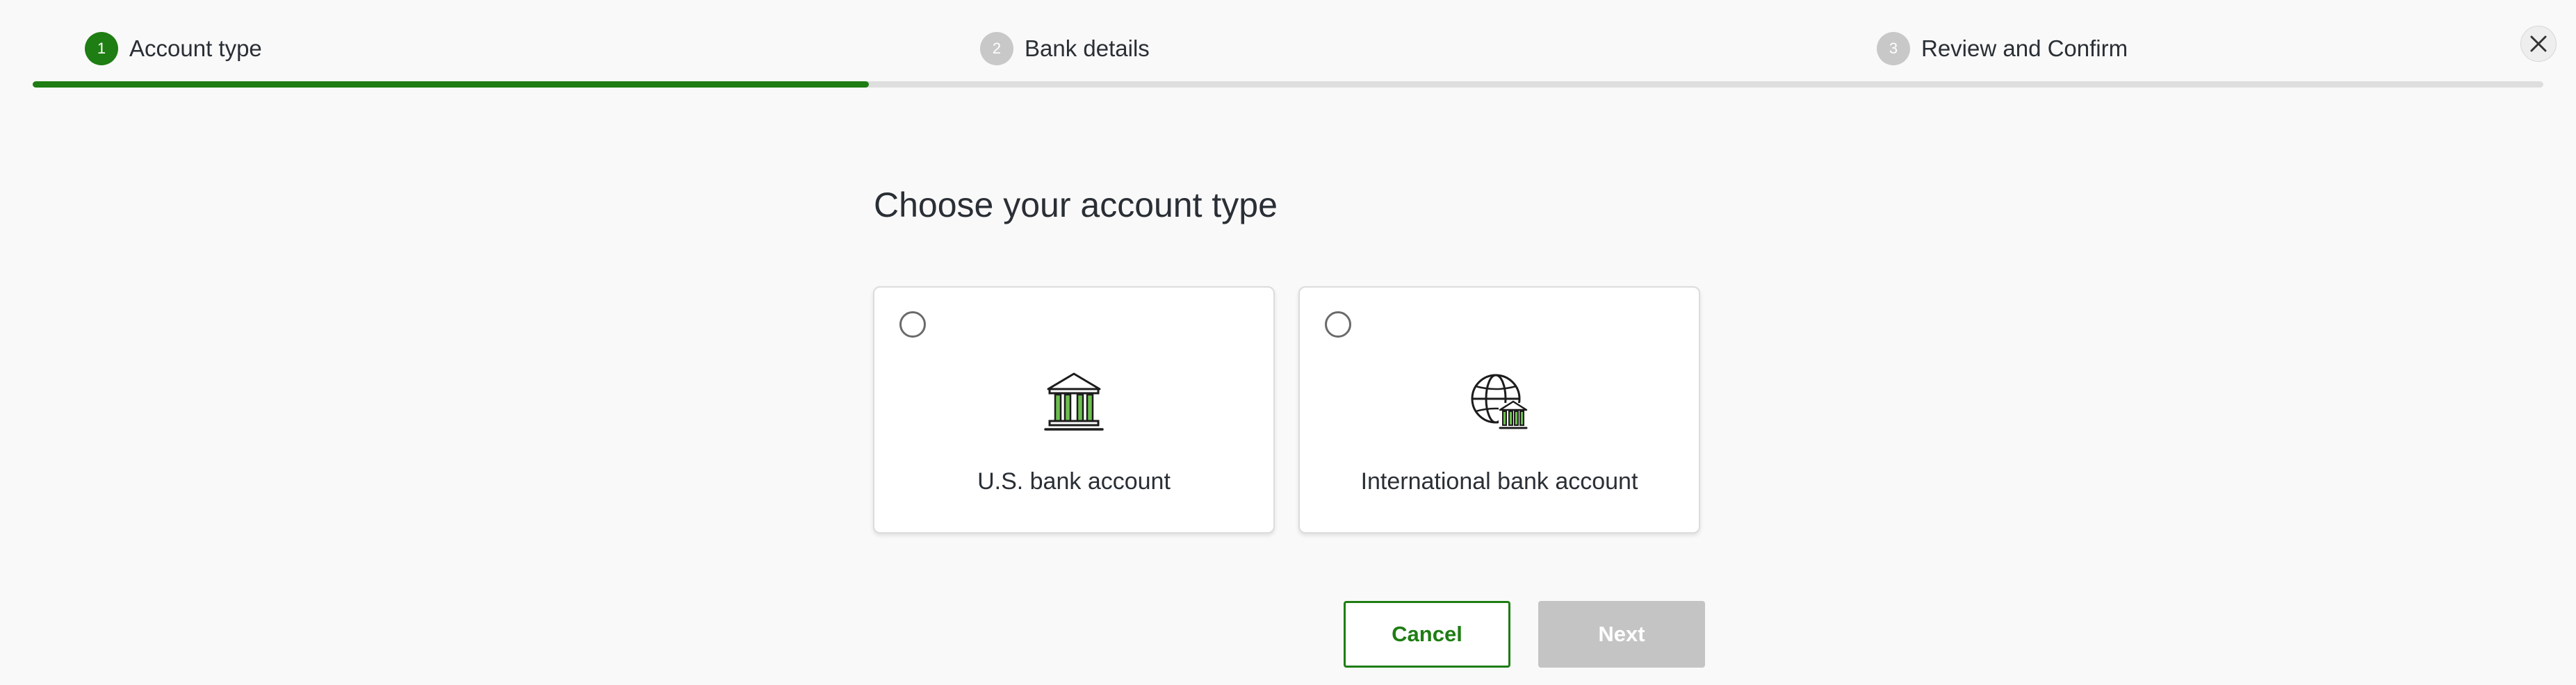 The image size is (2576, 685). Describe the element at coordinates (1087, 48) in the screenshot. I see `step-label: Bank details` at that location.